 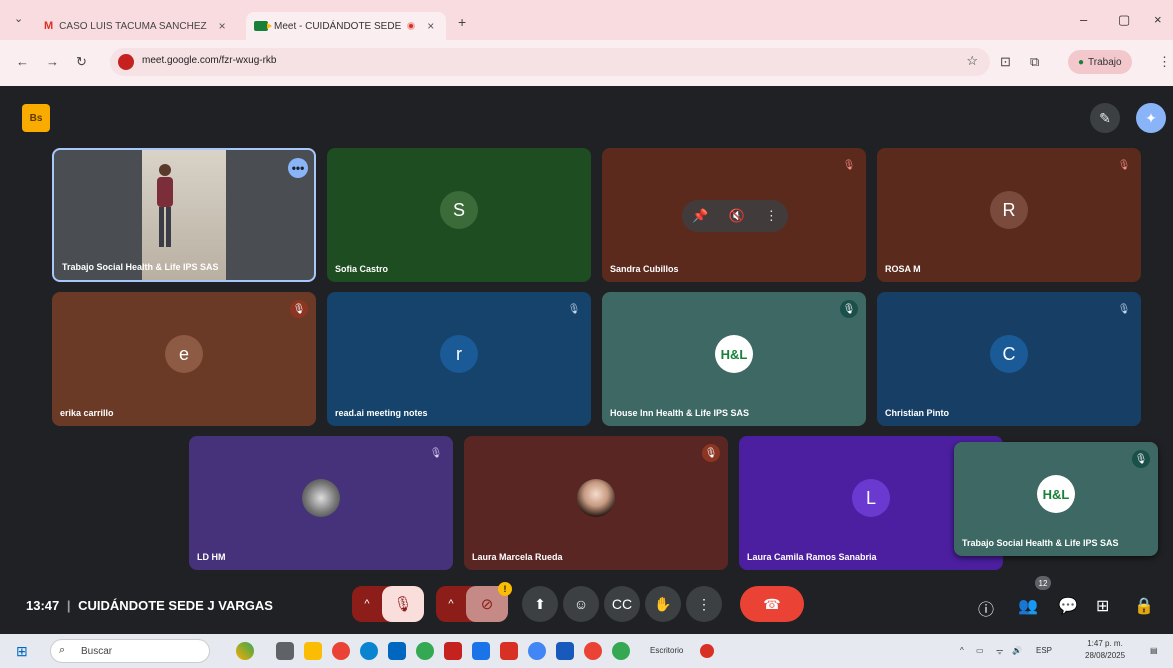 I want to click on system-clock: 1:47 p. m. 28/08/2025, so click(x=1105, y=650).